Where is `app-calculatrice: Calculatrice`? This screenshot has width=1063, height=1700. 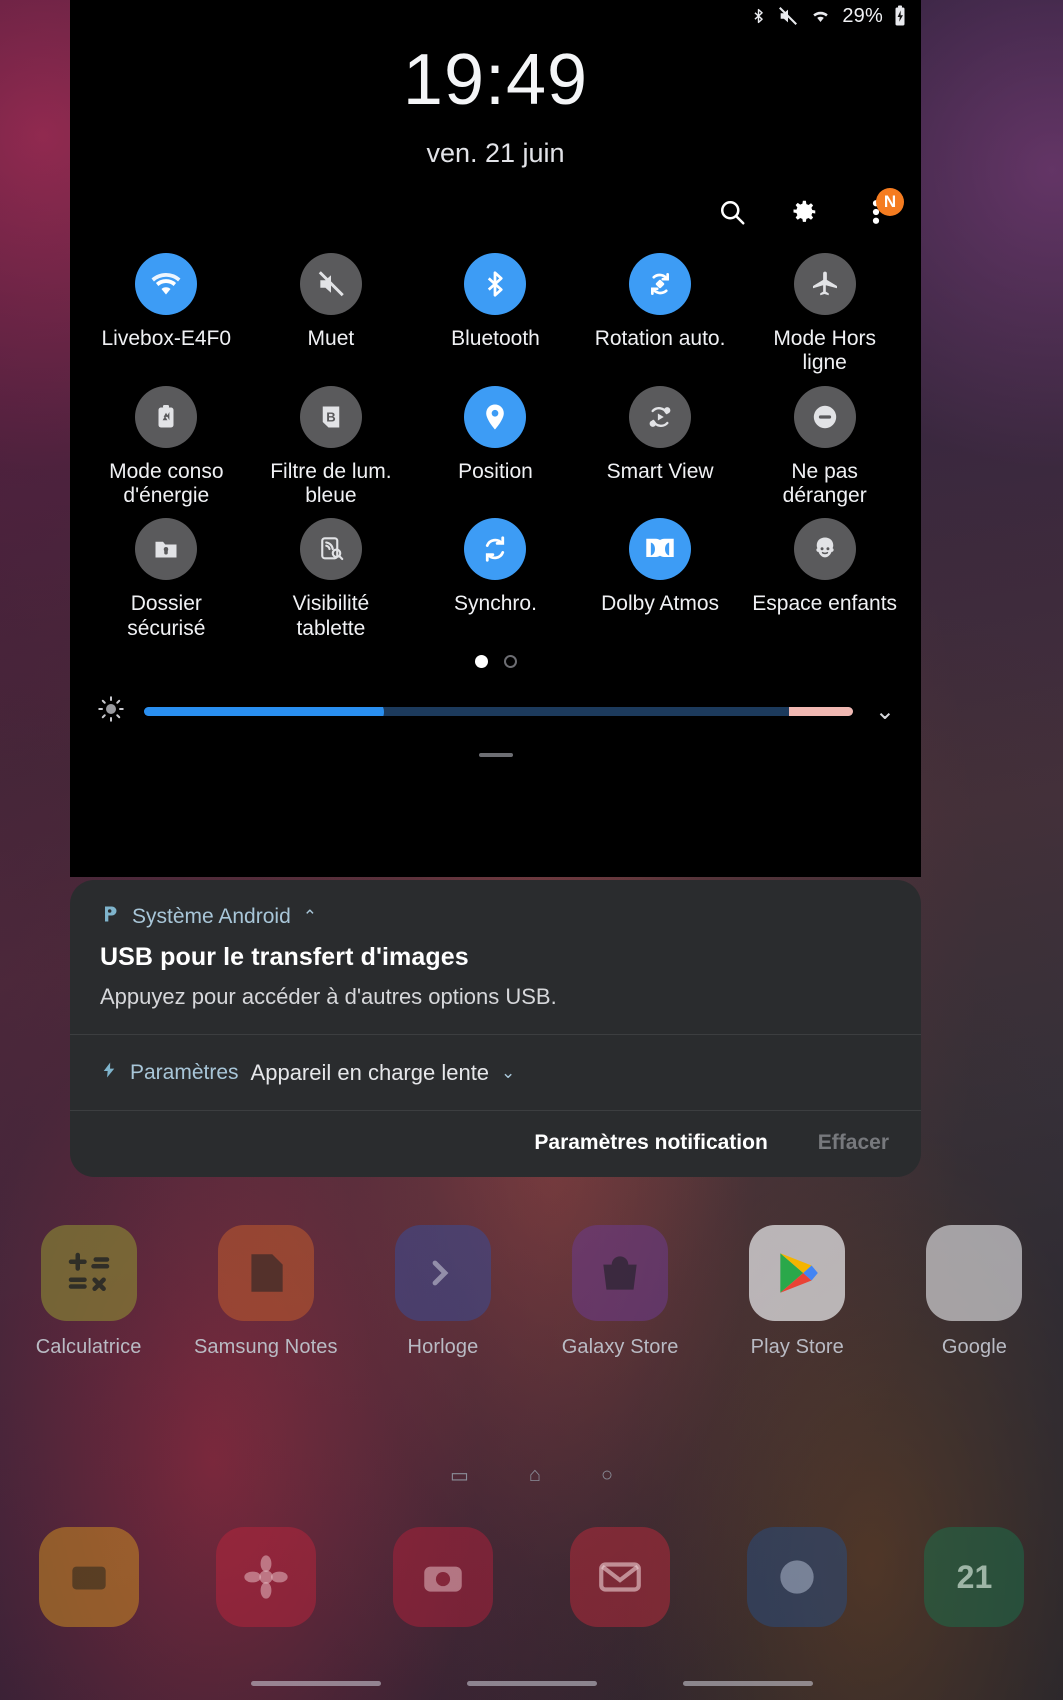
app-calculatrice: Calculatrice is located at coordinates (88, 1292).